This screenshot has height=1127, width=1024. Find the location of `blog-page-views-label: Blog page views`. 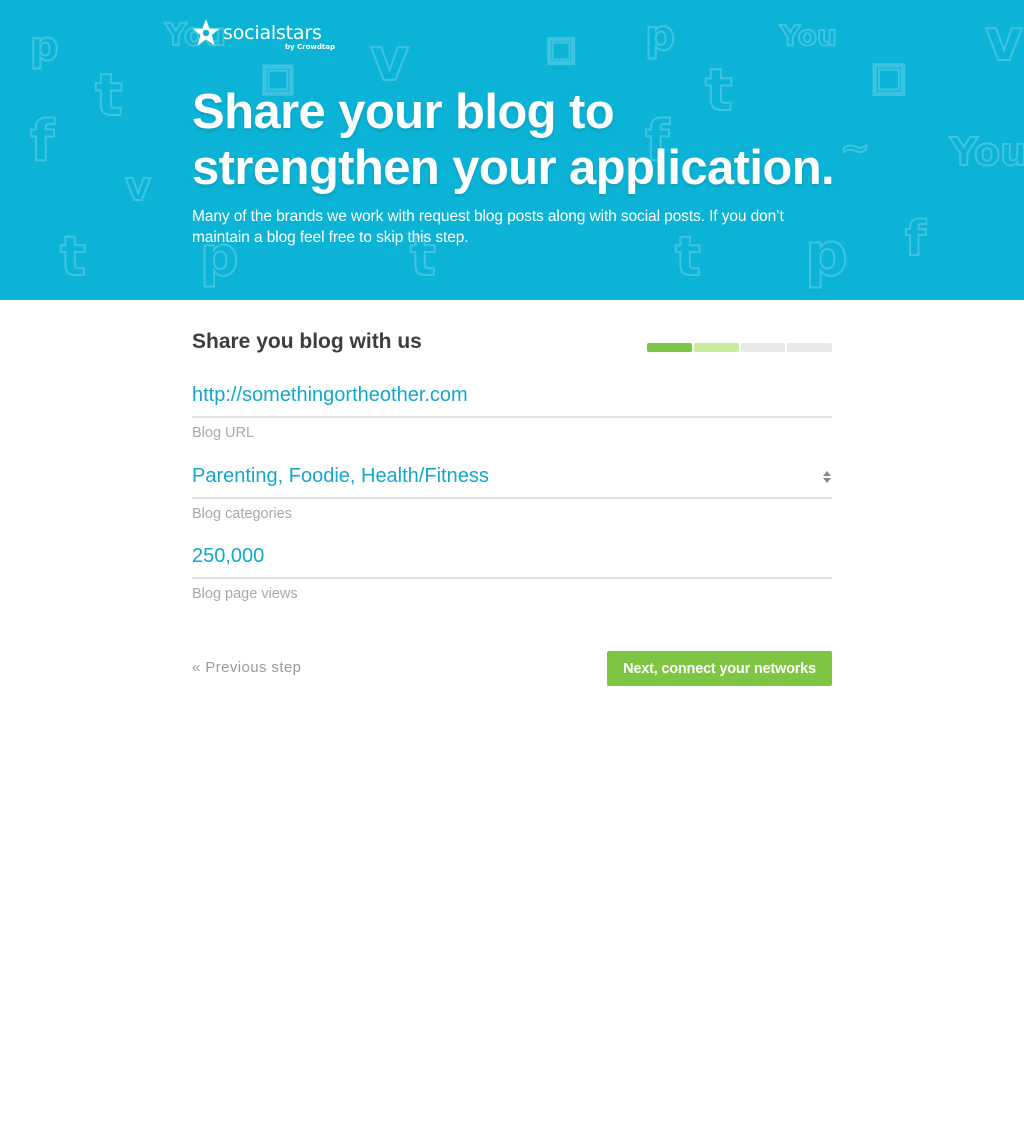

blog-page-views-label: Blog page views is located at coordinates (245, 594).